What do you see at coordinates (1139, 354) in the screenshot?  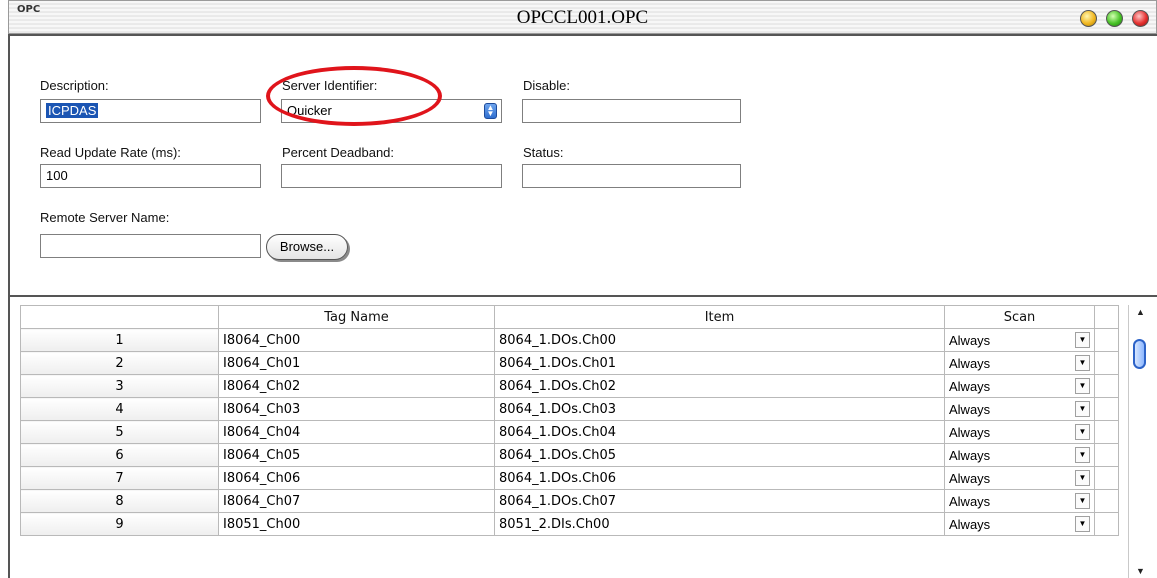 I see `scroll-thumb` at bounding box center [1139, 354].